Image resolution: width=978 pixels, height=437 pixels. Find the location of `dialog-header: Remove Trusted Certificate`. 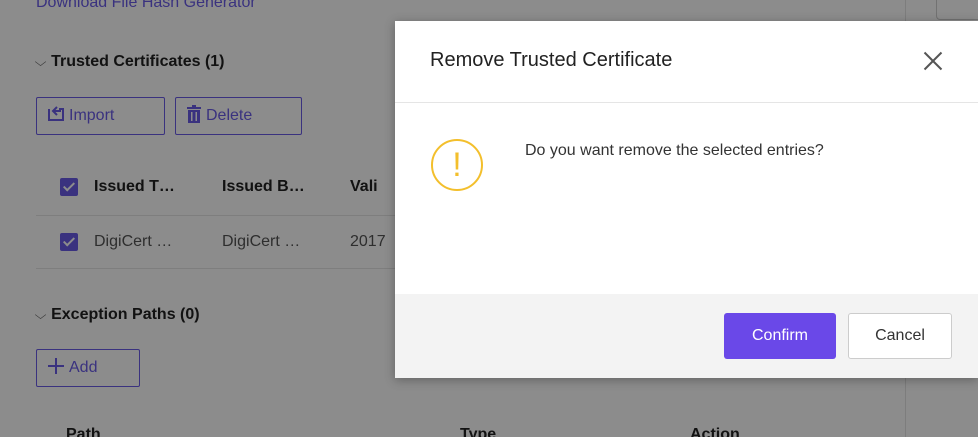

dialog-header: Remove Trusted Certificate is located at coordinates (686, 62).